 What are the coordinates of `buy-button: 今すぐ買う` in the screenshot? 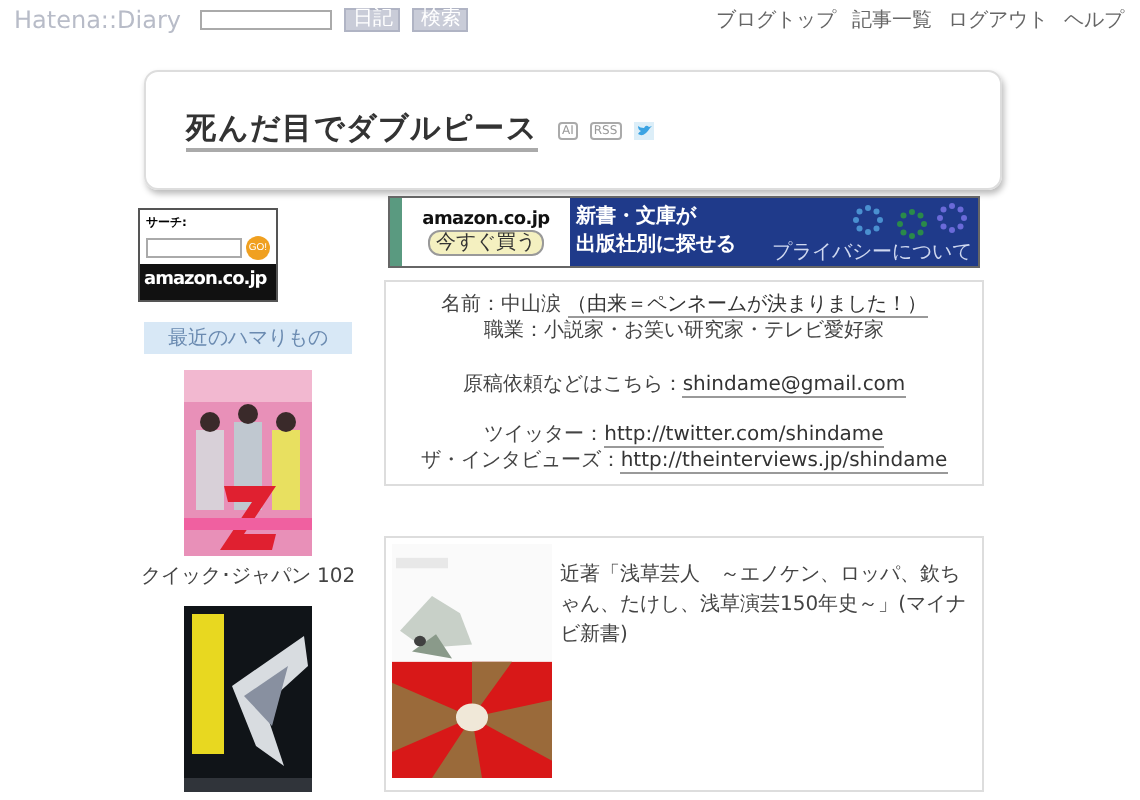 It's located at (486, 242).